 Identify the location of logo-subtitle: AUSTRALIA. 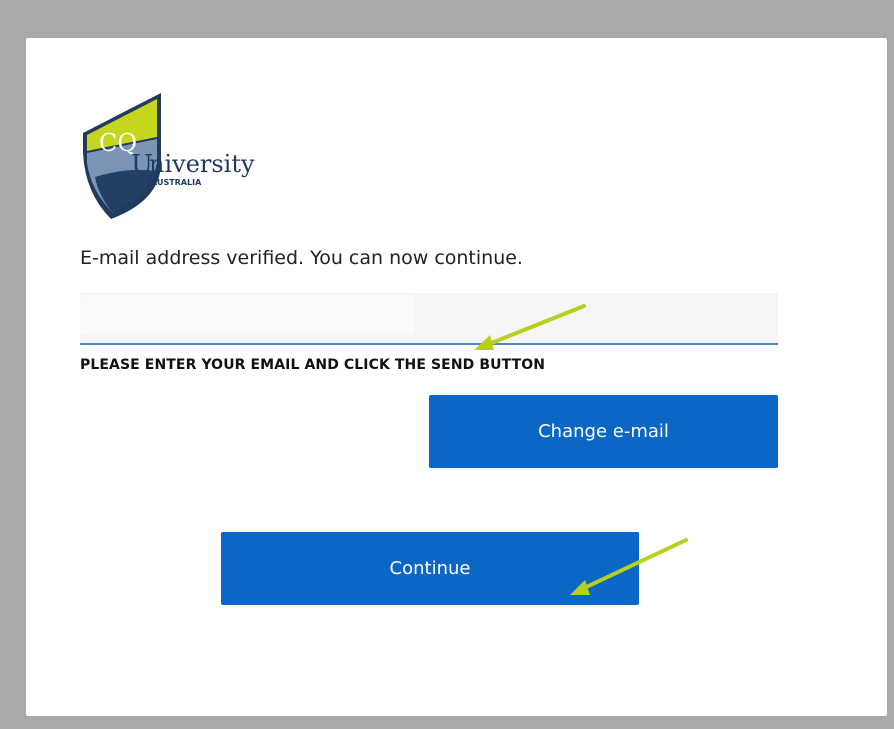
(176, 182).